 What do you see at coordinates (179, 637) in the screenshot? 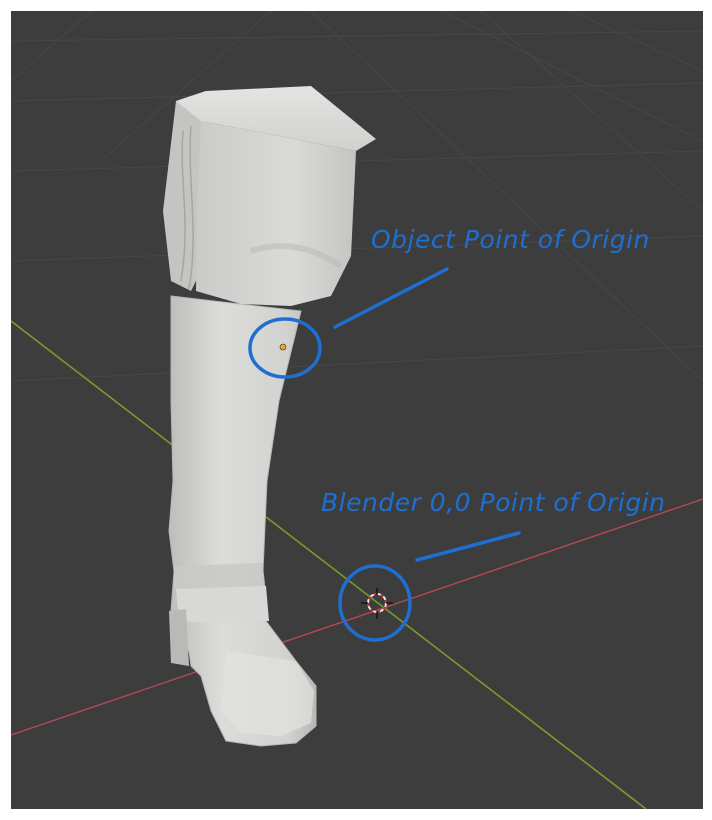
I see `boot-heel` at bounding box center [179, 637].